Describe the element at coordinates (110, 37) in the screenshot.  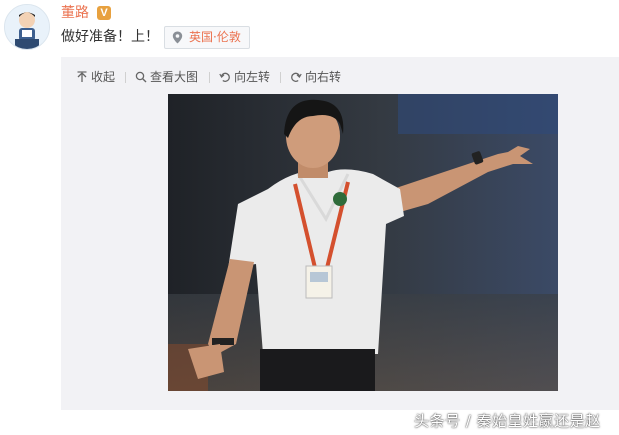
I see `post-text: 做好准备！上！` at that location.